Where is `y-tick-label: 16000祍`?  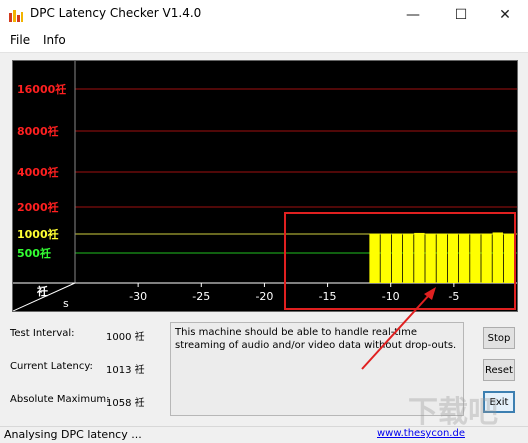
y-tick-label: 16000祍 is located at coordinates (41, 89).